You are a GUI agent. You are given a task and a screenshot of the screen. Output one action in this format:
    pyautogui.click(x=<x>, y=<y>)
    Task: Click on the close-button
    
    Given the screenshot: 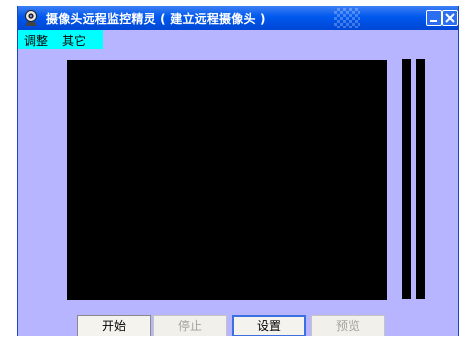 What is the action you would take?
    pyautogui.click(x=450, y=18)
    